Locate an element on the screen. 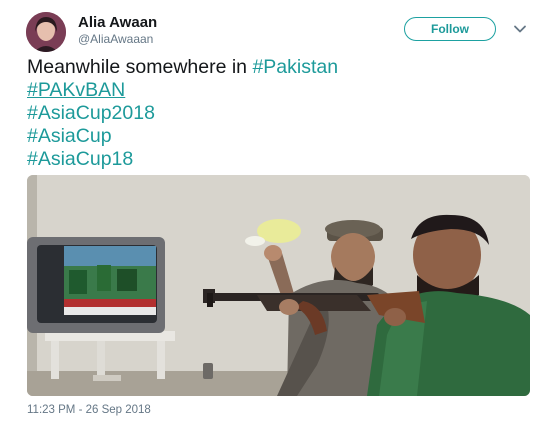 This screenshot has width=555, height=421. hashtag-link: #AsiaCup is located at coordinates (69, 136).